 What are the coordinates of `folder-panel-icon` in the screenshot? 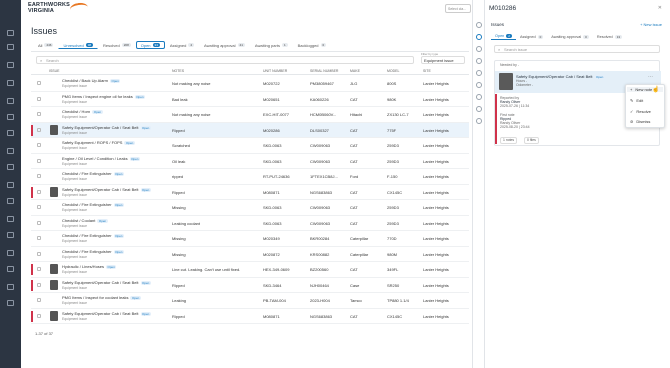 It's located at (479, 73).